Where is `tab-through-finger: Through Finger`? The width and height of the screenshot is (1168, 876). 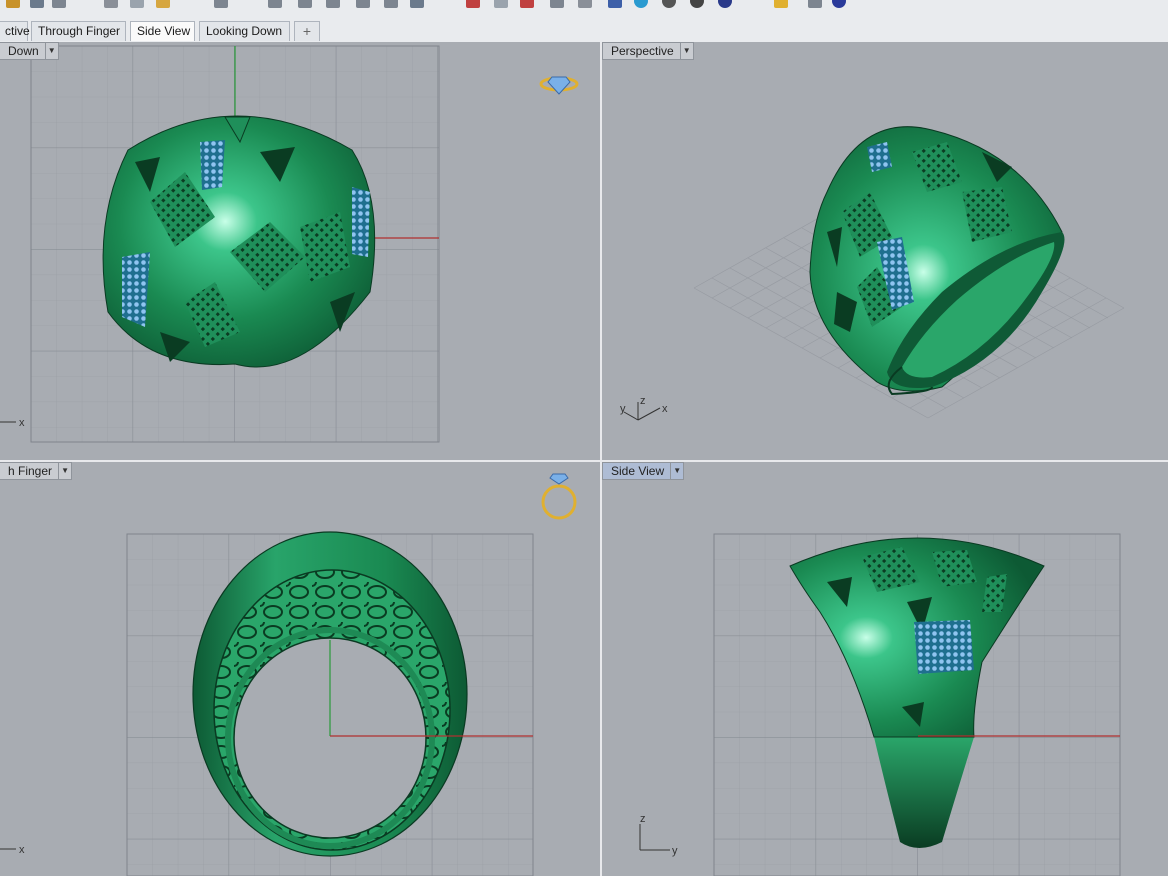
tab-through-finger: Through Finger is located at coordinates (78, 31).